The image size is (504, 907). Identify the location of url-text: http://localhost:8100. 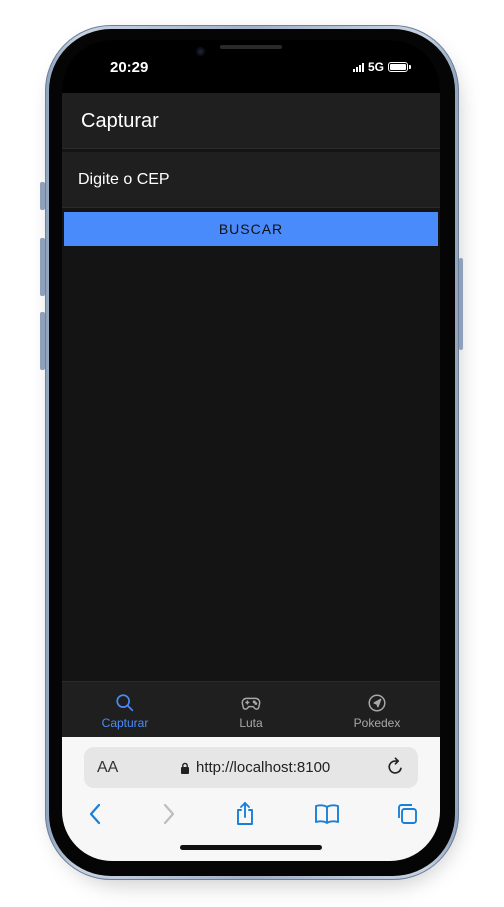
(263, 767).